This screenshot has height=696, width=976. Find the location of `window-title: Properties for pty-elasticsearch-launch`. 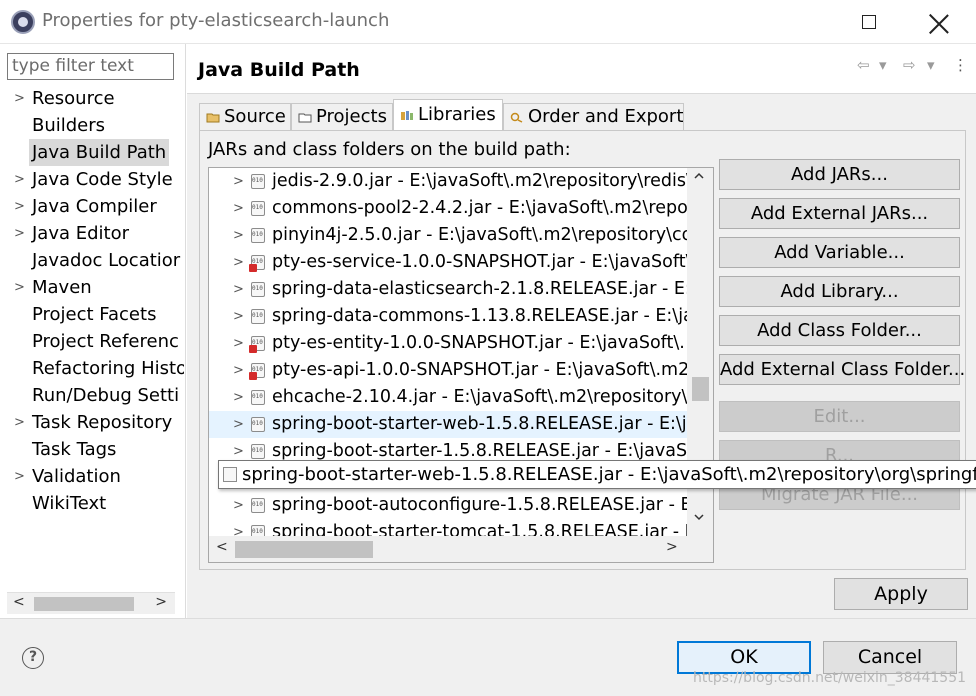

window-title: Properties for pty-elasticsearch-launch is located at coordinates (216, 20).